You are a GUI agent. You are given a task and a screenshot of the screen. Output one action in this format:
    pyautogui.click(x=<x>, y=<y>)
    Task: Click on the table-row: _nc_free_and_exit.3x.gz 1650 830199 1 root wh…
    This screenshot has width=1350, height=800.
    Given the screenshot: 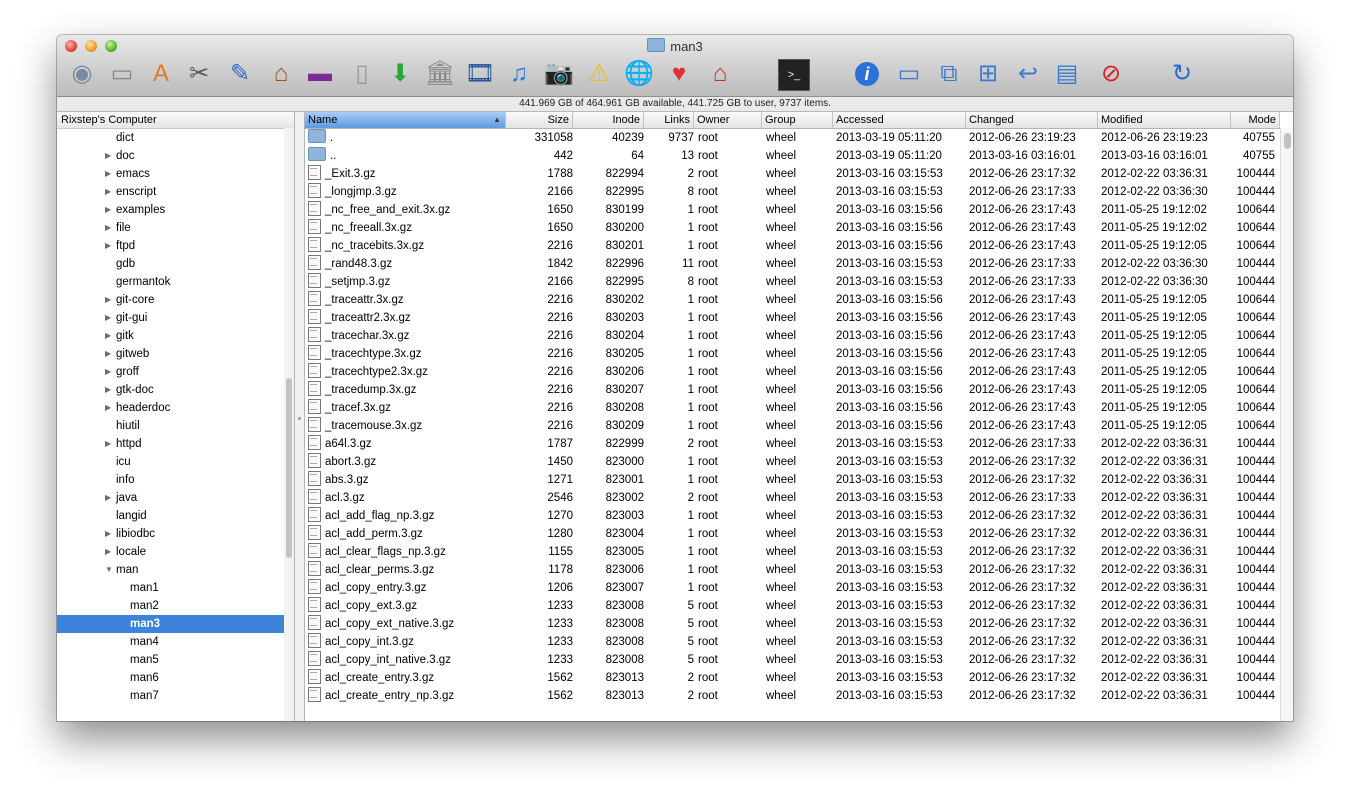 What is the action you would take?
    pyautogui.click(x=792, y=210)
    